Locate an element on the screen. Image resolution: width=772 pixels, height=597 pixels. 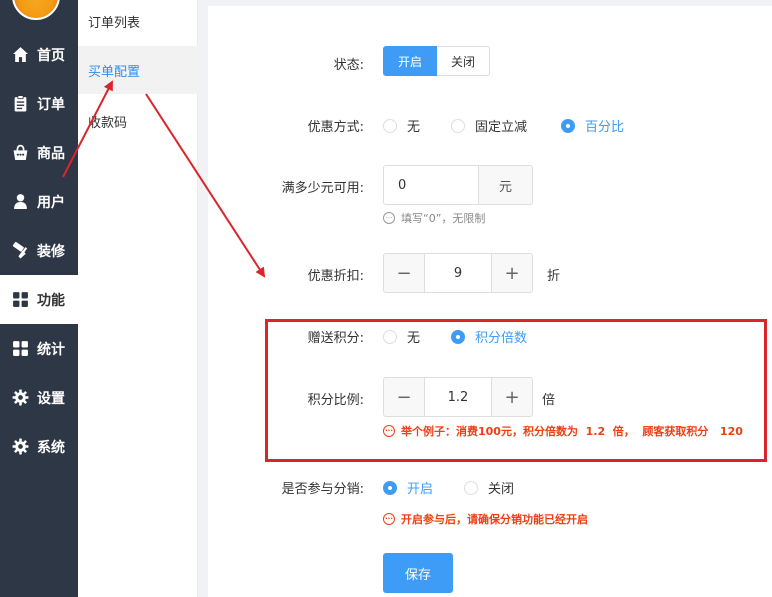
nav-item-label: 设置 is located at coordinates (51, 398).